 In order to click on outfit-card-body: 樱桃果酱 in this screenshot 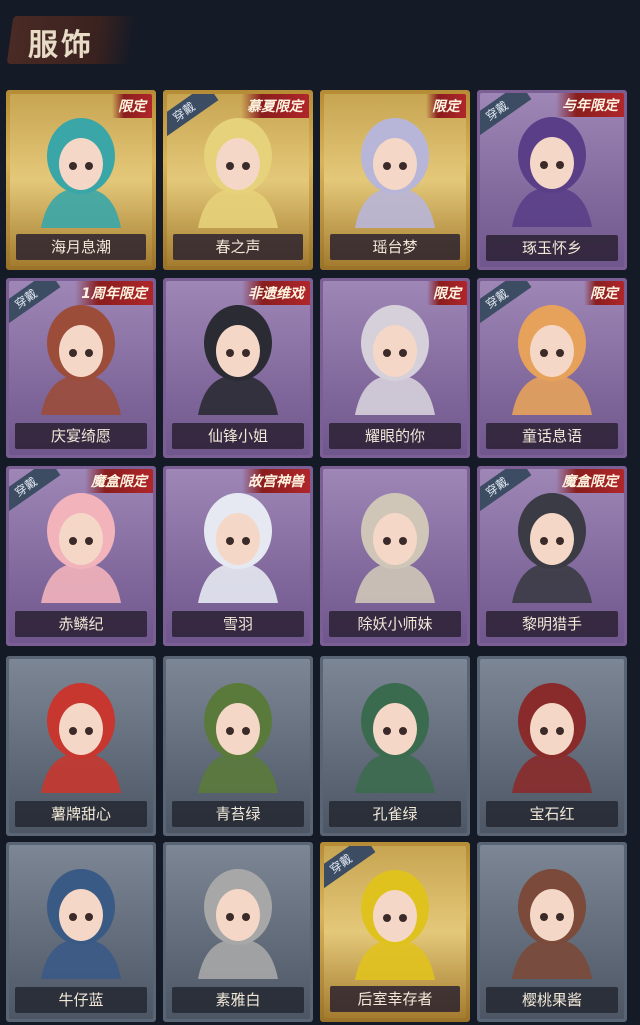, I will do `click(552, 932)`.